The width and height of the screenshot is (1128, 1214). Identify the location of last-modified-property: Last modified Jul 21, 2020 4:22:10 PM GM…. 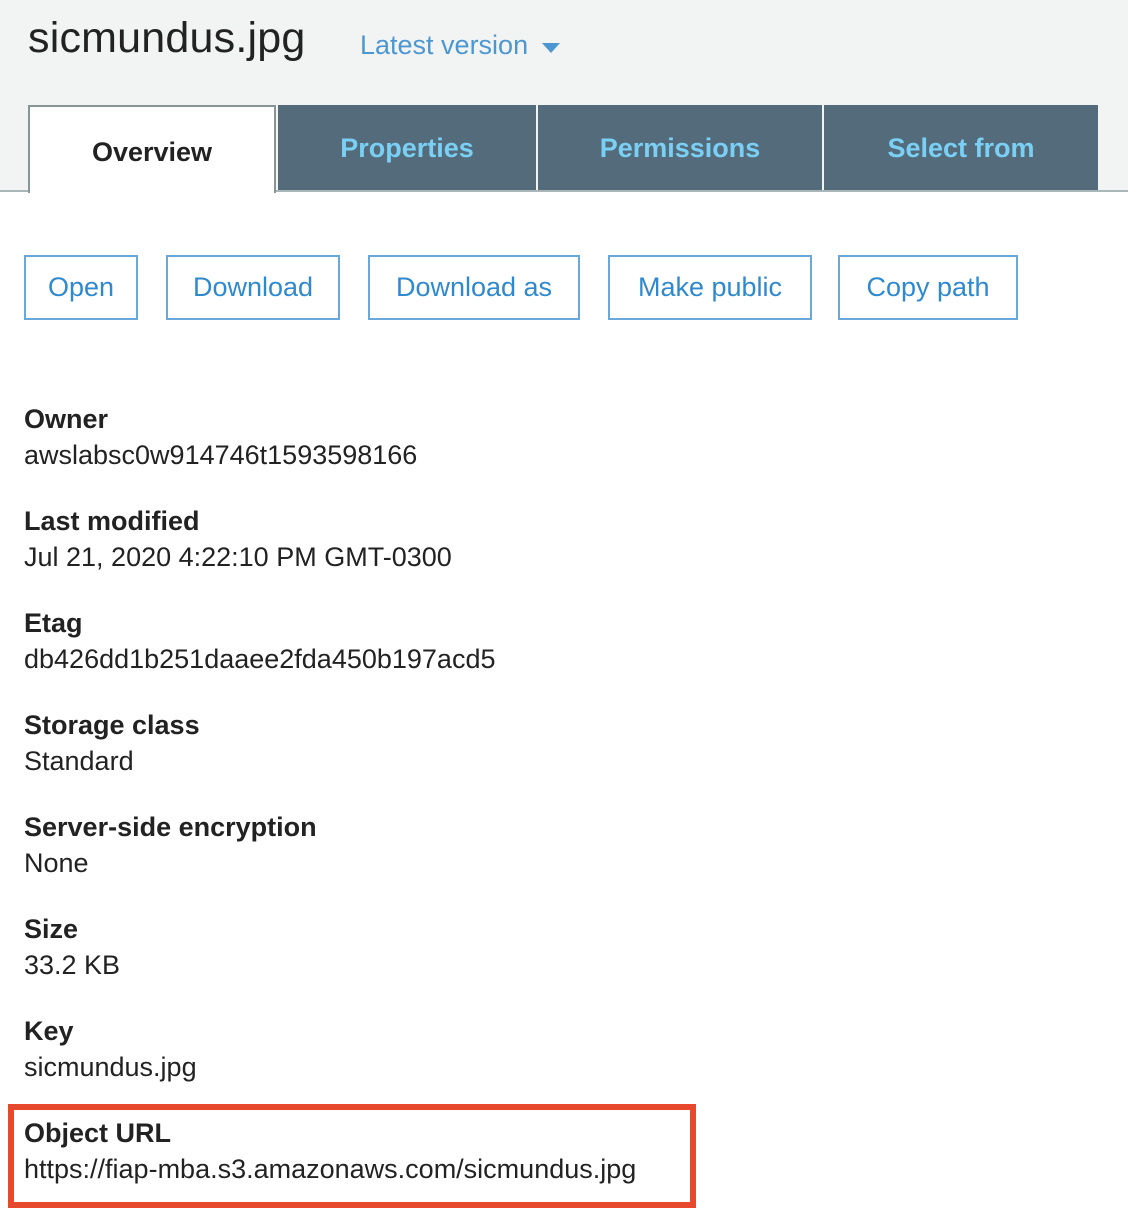
(238, 539).